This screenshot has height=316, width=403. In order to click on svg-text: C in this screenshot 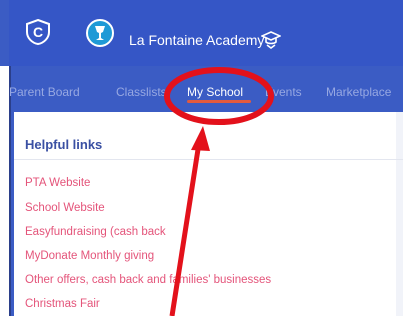, I will do `click(38, 32)`.